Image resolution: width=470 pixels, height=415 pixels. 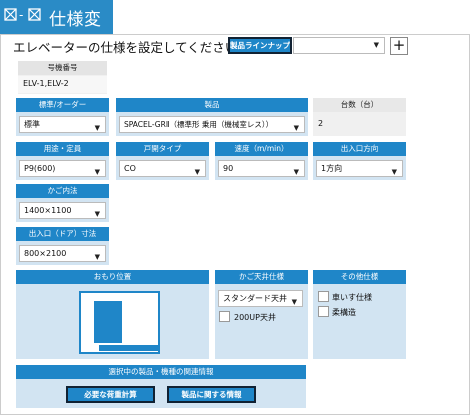 I want to click on ceiling-value: スタンダード天井, so click(x=255, y=298).